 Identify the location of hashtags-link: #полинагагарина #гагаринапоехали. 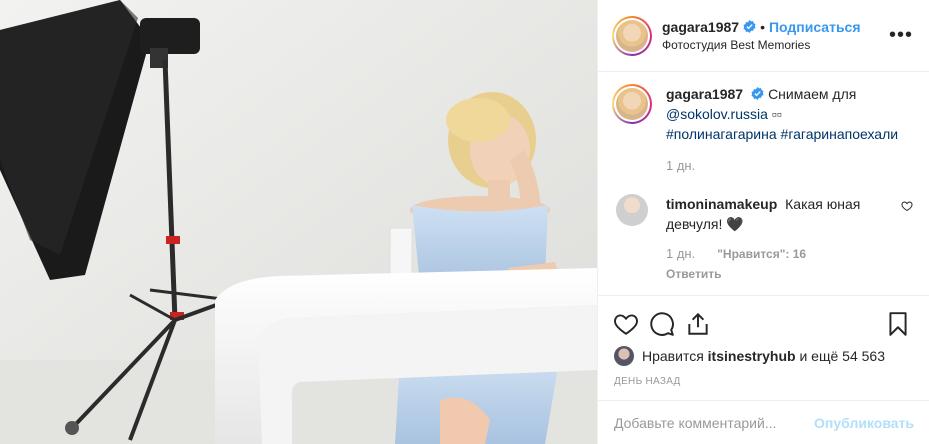
(782, 134).